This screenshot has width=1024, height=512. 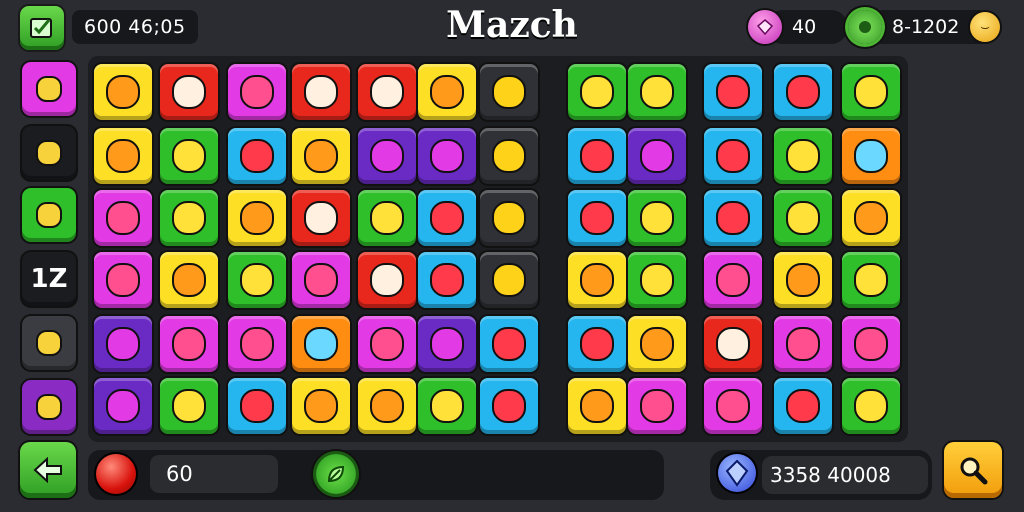 I want to click on checklist-icon, so click(x=41, y=28).